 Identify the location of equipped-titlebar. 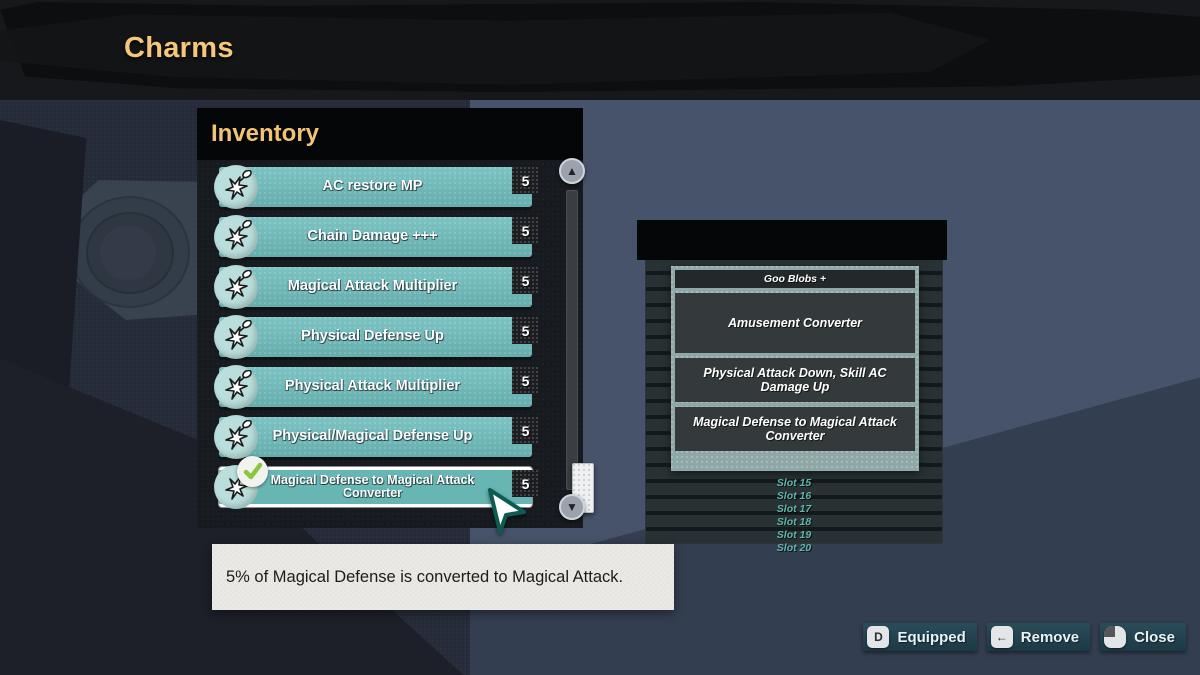
(792, 240).